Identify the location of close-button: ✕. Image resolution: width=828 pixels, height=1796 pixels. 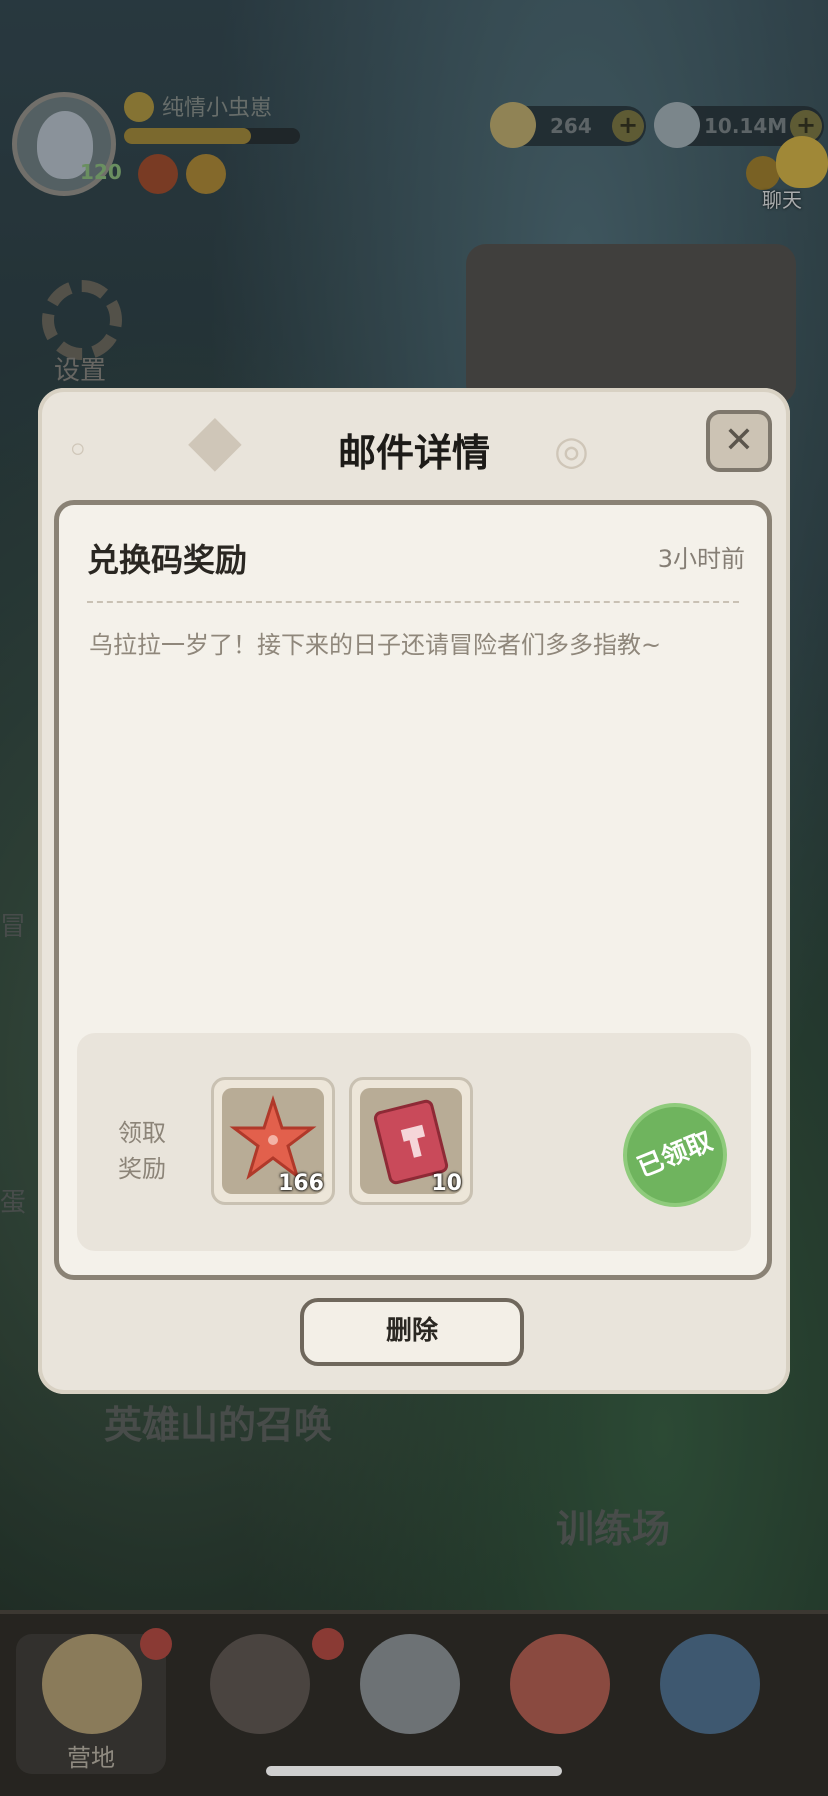
(739, 441).